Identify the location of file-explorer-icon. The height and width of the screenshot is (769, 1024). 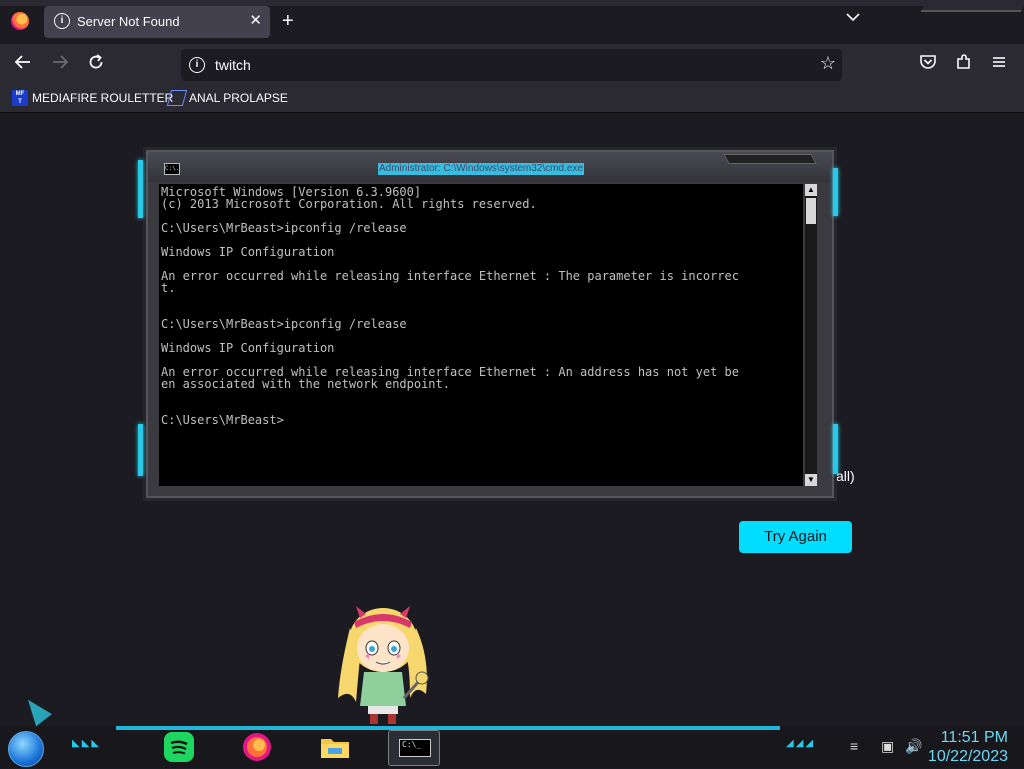
(335, 748).